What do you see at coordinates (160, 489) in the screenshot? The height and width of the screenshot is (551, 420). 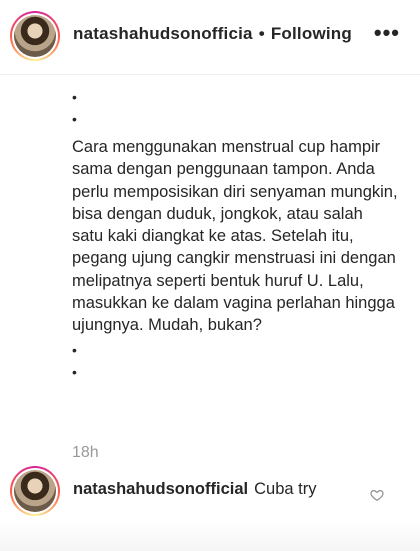 I see `comment-username: natashahudsonofficial` at bounding box center [160, 489].